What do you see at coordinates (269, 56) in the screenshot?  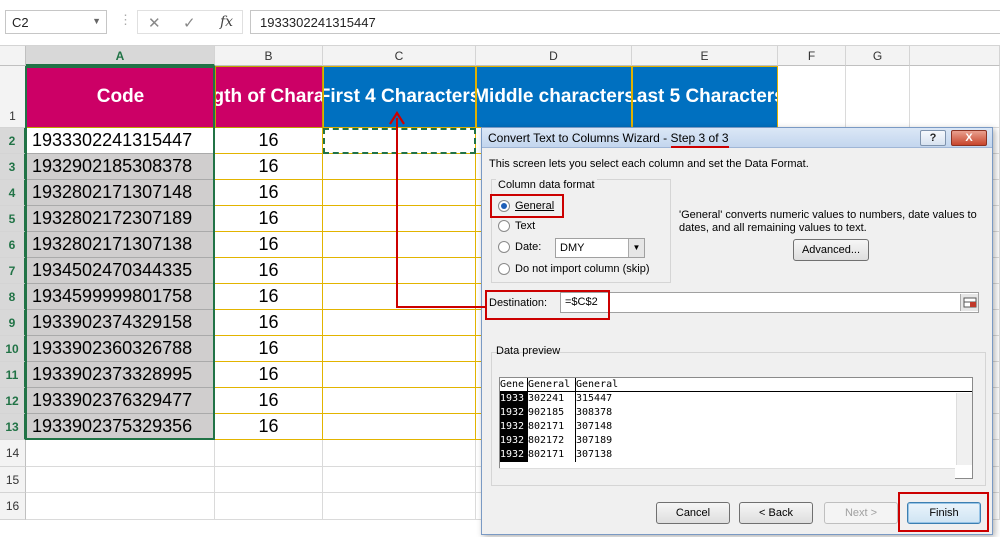 I see `column-header: B` at bounding box center [269, 56].